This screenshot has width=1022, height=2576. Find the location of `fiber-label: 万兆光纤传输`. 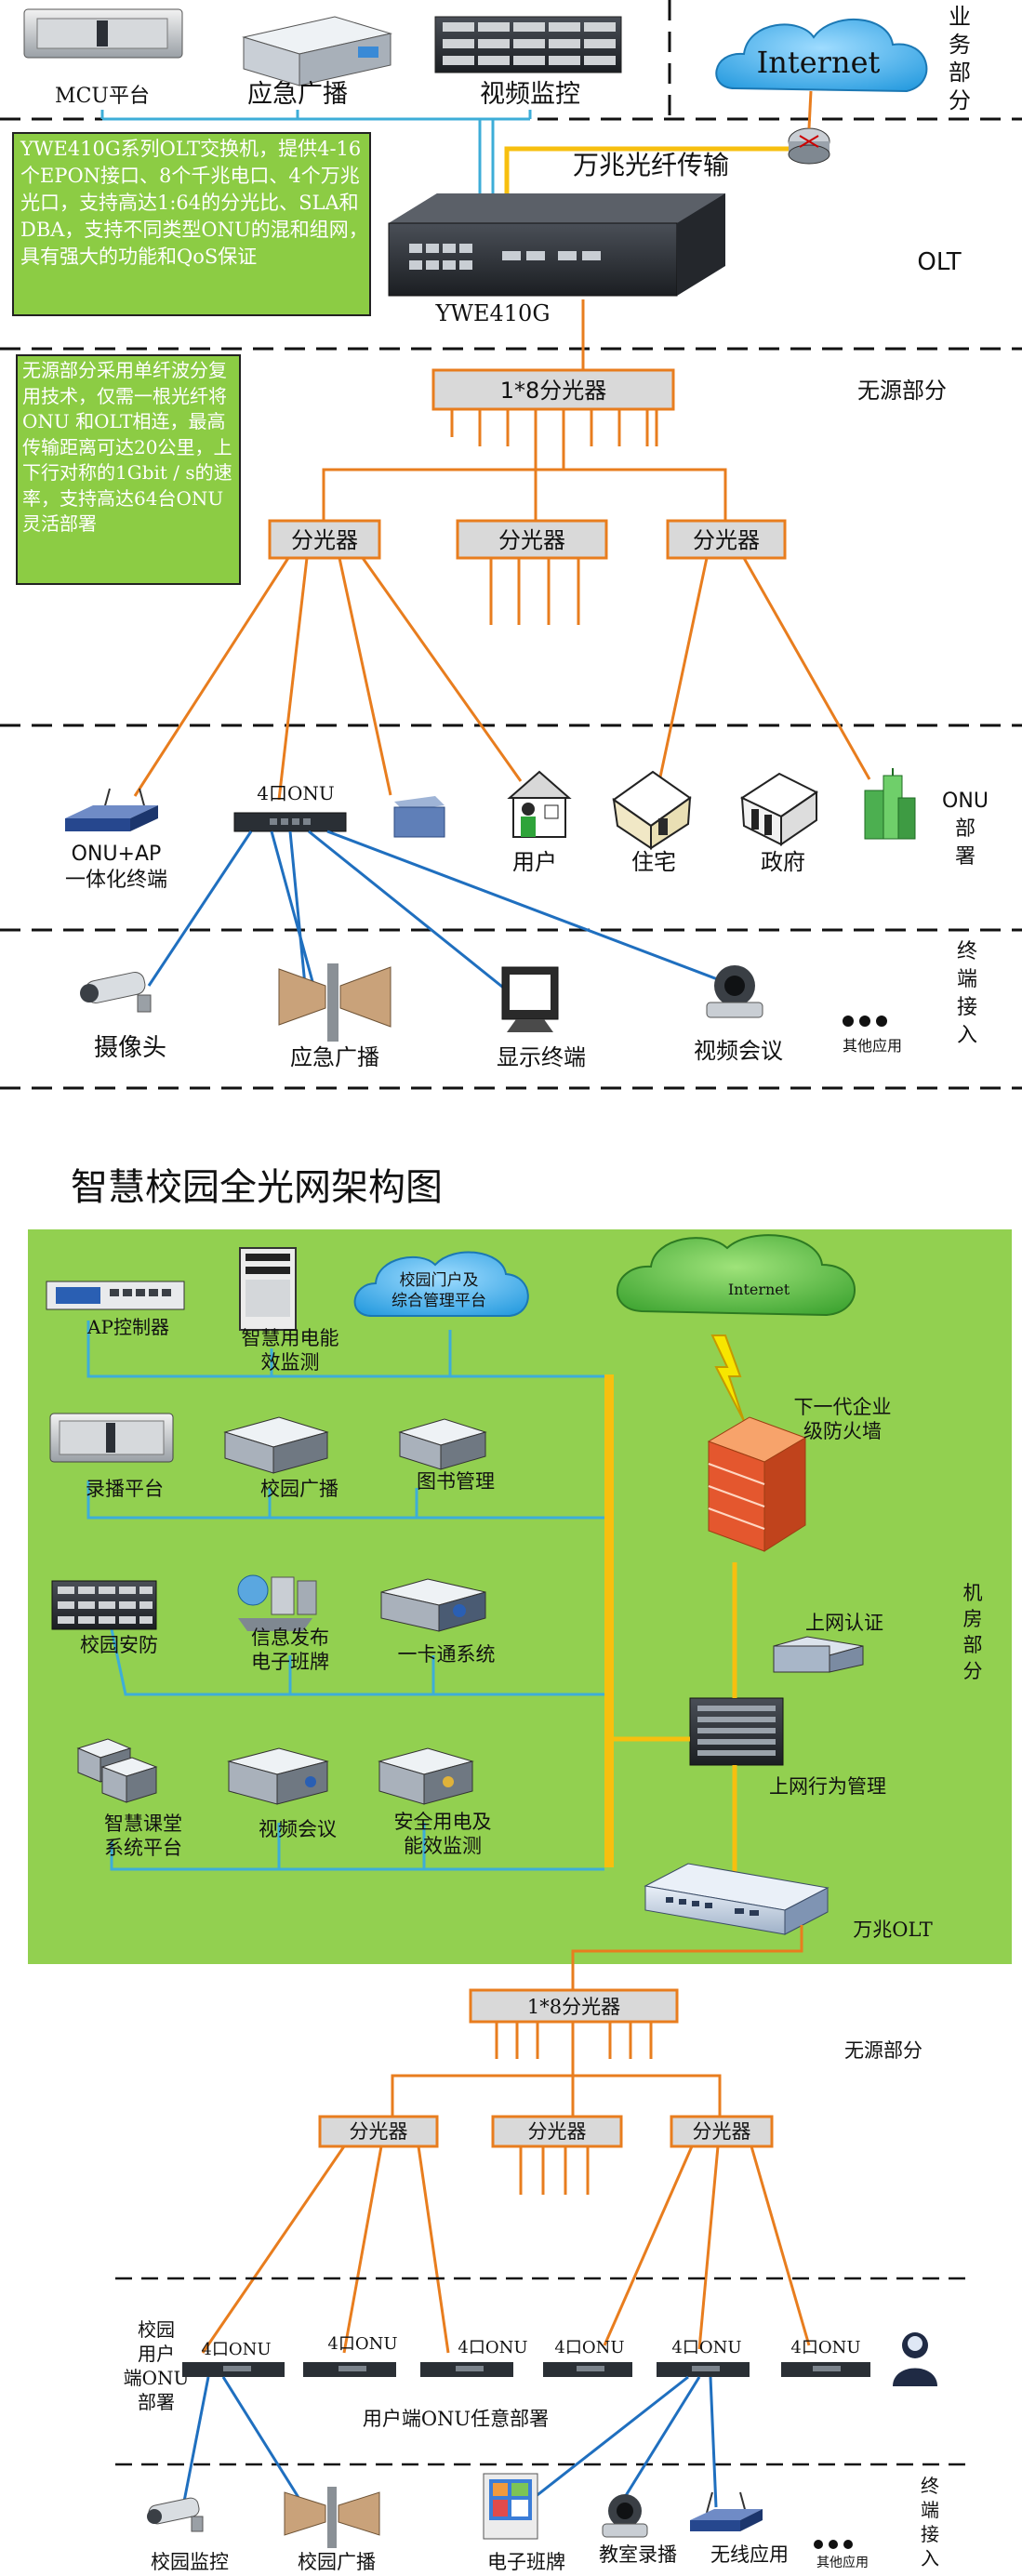

fiber-label: 万兆光纤传输 is located at coordinates (651, 165).